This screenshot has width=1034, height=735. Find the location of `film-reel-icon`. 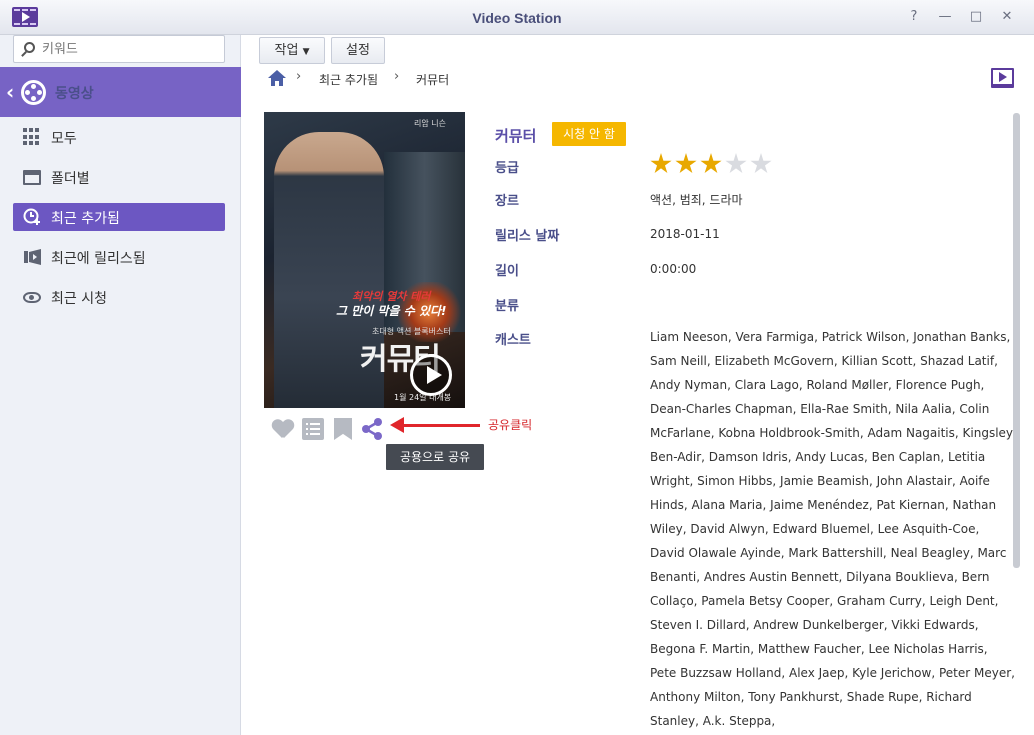

film-reel-icon is located at coordinates (33, 92).